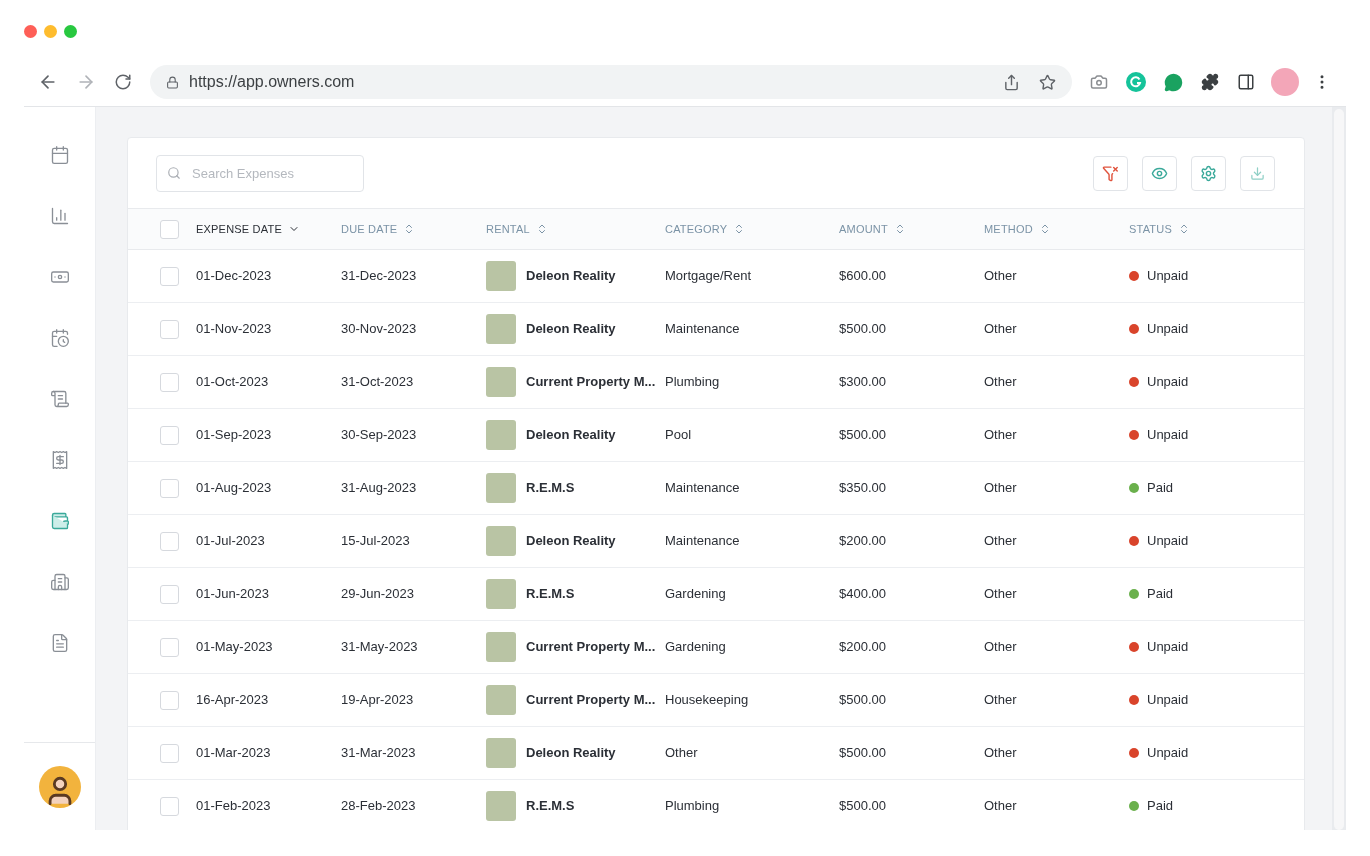 Image resolution: width=1370 pixels, height=856 pixels. I want to click on maximize-window-icon, so click(70, 31).